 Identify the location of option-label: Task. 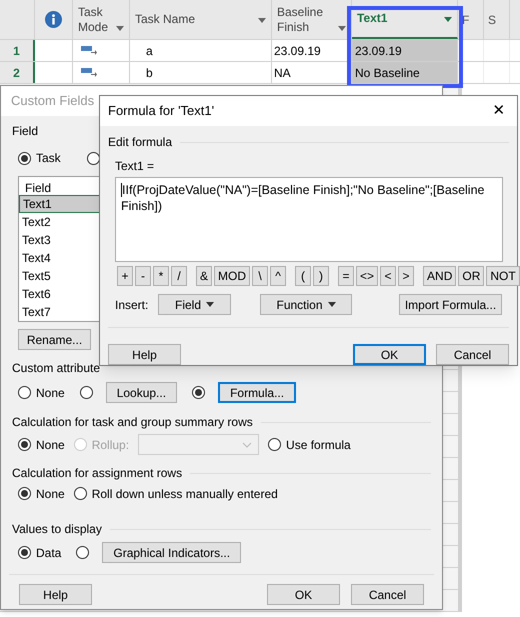
(48, 158).